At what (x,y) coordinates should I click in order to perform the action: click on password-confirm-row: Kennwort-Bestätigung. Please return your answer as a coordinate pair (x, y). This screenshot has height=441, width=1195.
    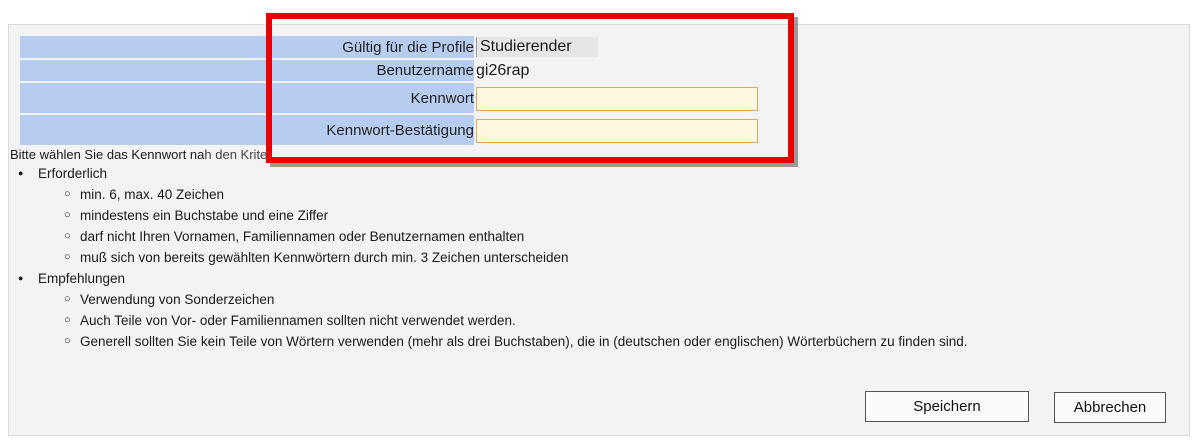
    Looking at the image, I should click on (389, 130).